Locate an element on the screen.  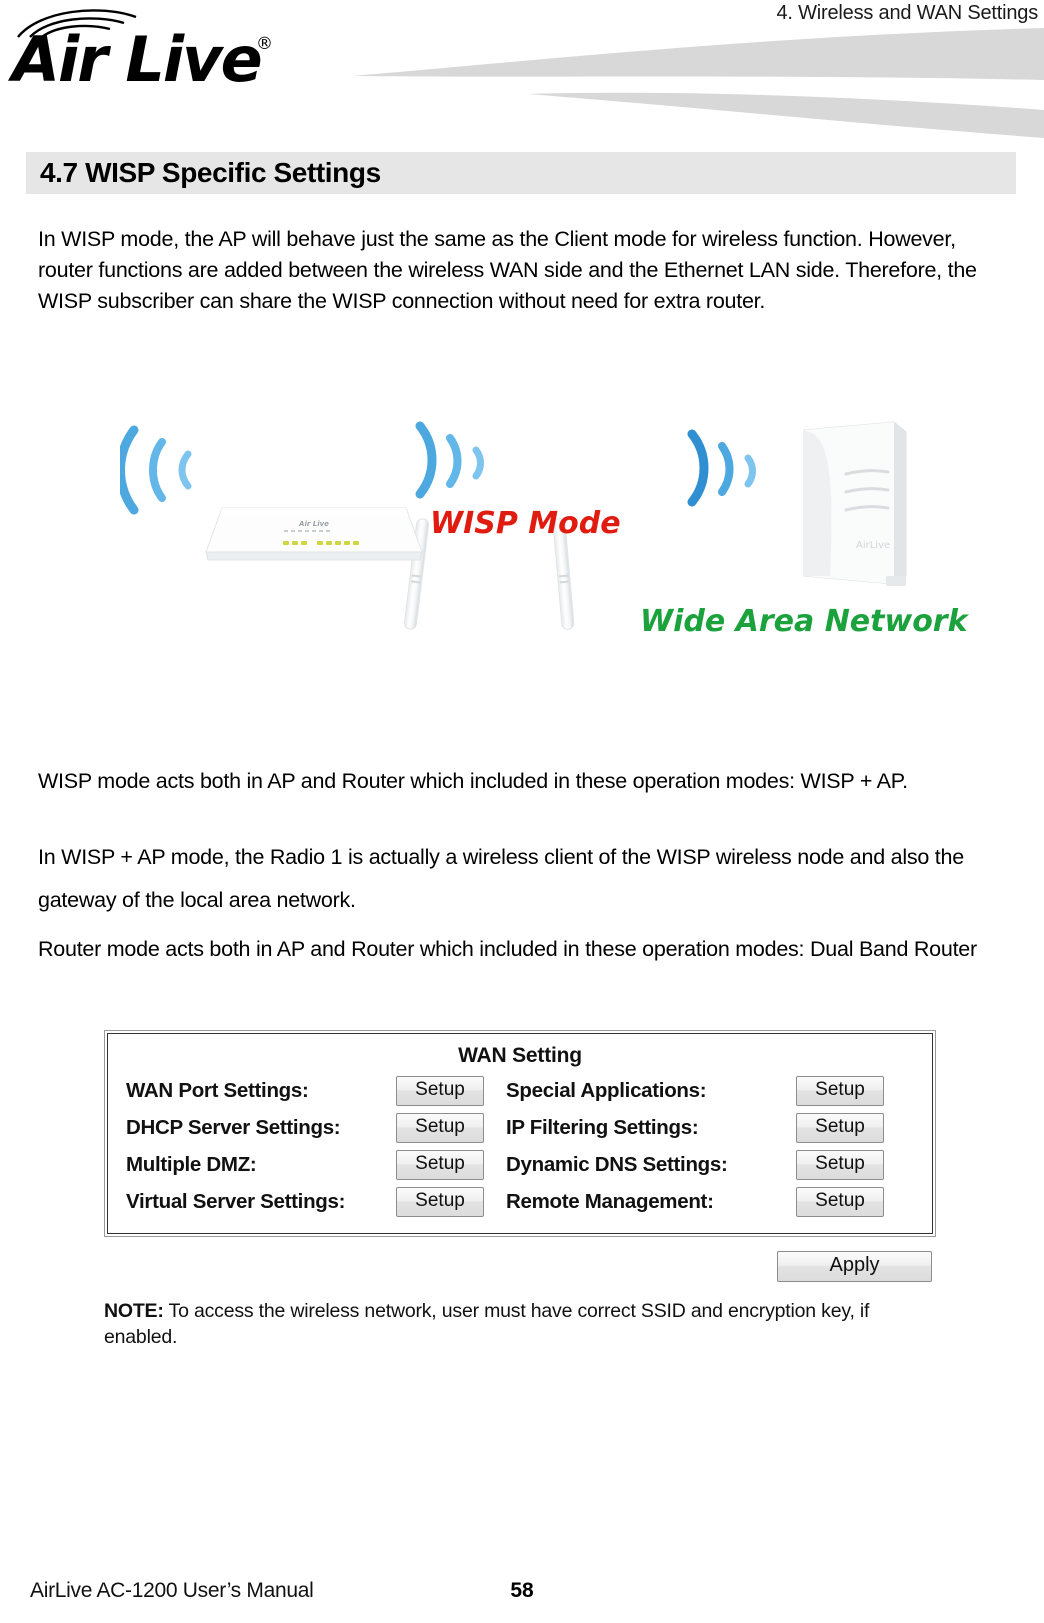
setup-button-wan-port-settings: Setup is located at coordinates (440, 1091).